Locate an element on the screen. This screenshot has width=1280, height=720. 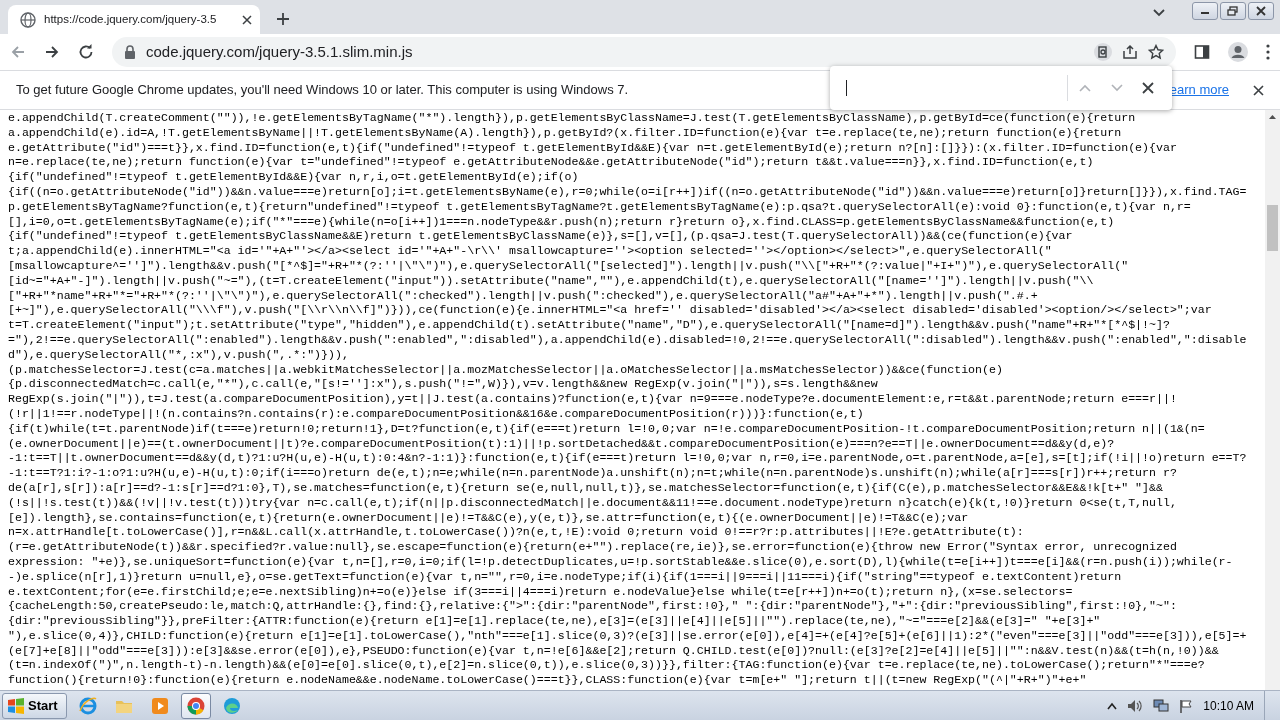
code-line: (t=n.indexOf(")",n.length-t)-n.length)&&(e[0]=e[0].slice(0,t),e[2]=n.slice(0,t)),e.slice(0,3))}},filter:{TAG:function(e){var t=e.replace(te,ne).toLowerCase();return"*"===e? is located at coordinates (606, 666).